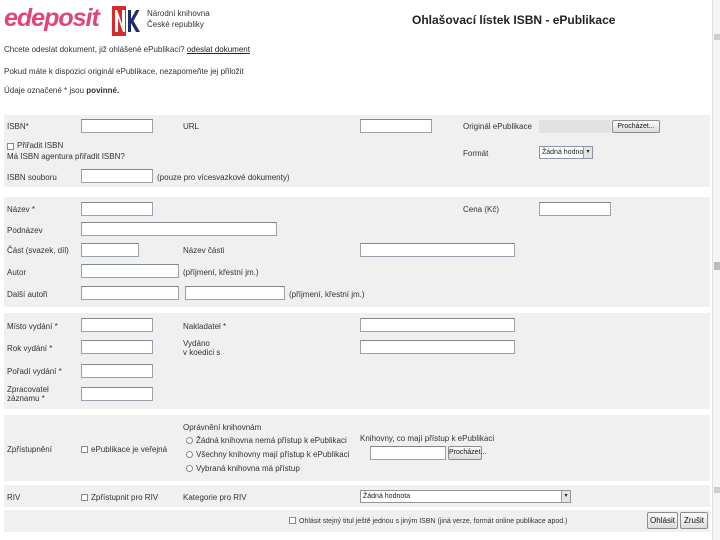  Describe the element at coordinates (117, 209) in the screenshot. I see `title-input` at that location.